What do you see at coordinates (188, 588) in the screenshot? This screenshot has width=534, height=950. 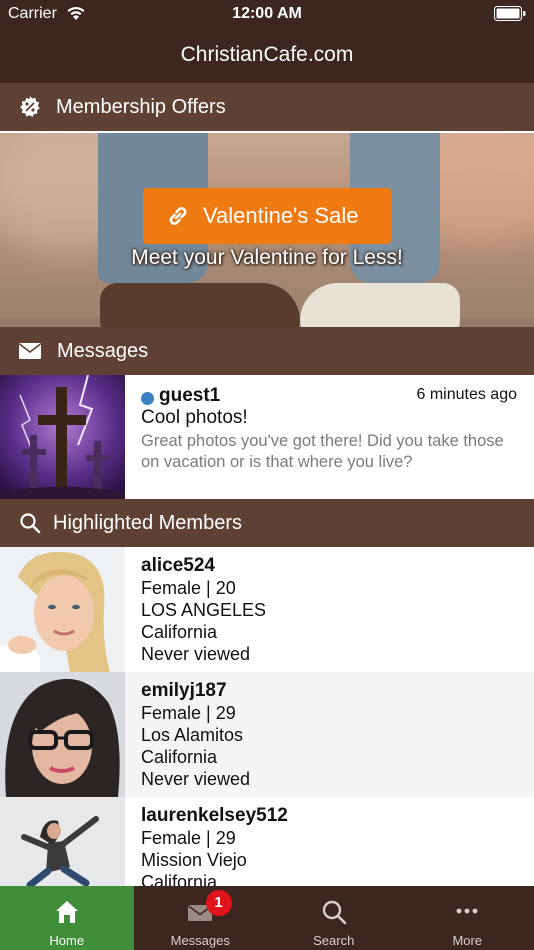 I see `member-details: Female | 20` at bounding box center [188, 588].